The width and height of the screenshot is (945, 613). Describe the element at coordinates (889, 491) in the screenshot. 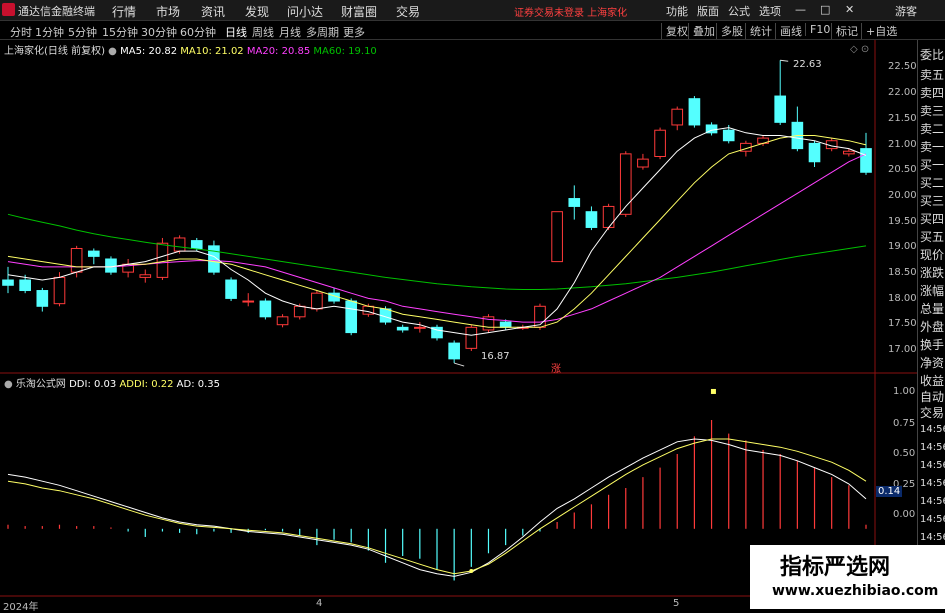

I see `indicator-current-value: 0.14` at that location.